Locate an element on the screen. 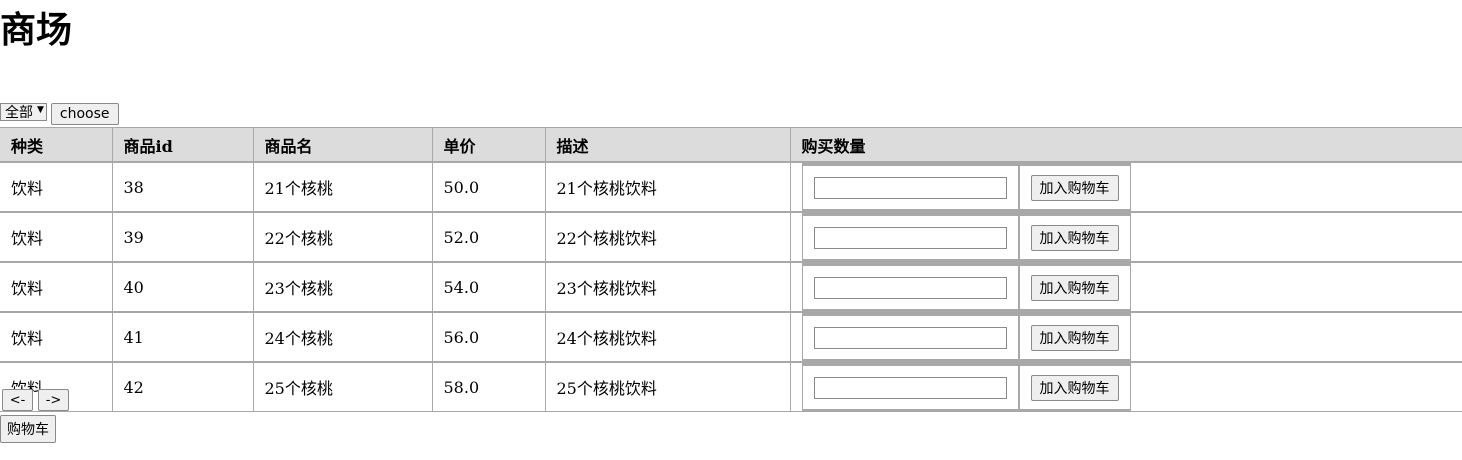 The width and height of the screenshot is (1462, 460). table-header-row: 种类 商品id 商品名 单价 描述 购买数量 is located at coordinates (731, 145).